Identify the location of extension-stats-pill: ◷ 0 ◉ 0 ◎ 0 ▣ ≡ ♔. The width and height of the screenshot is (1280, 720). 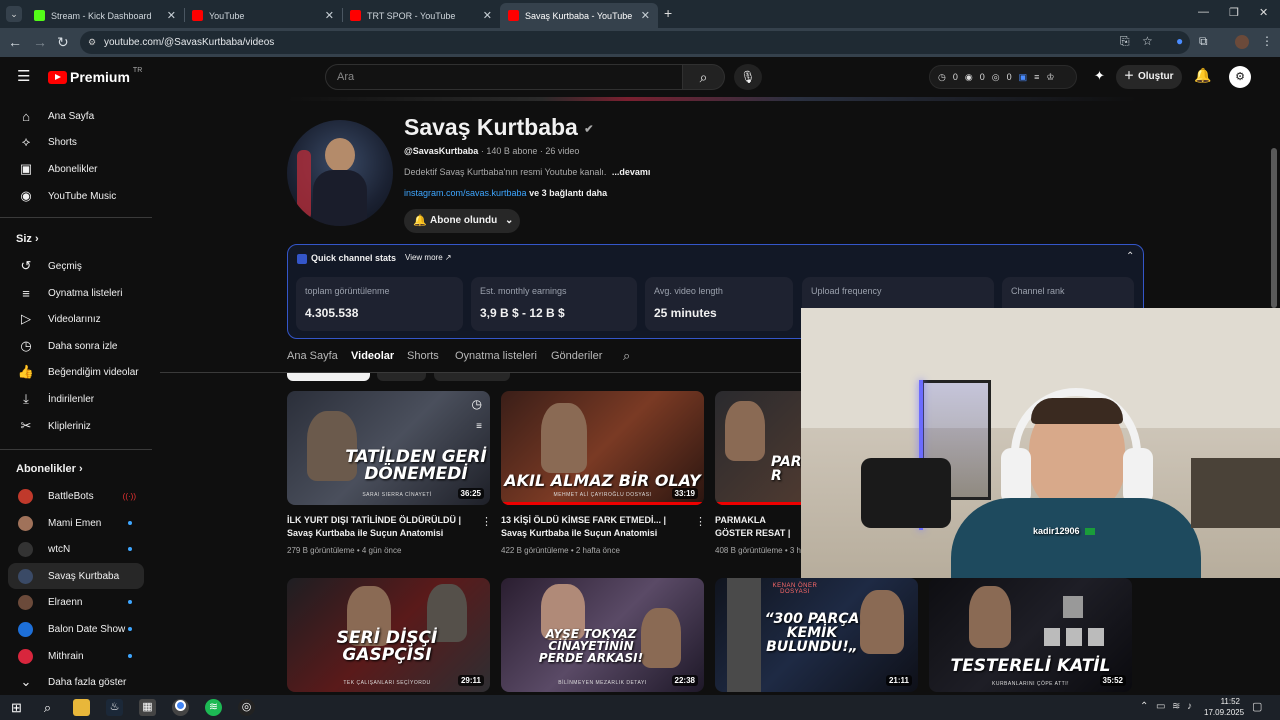
(1003, 77).